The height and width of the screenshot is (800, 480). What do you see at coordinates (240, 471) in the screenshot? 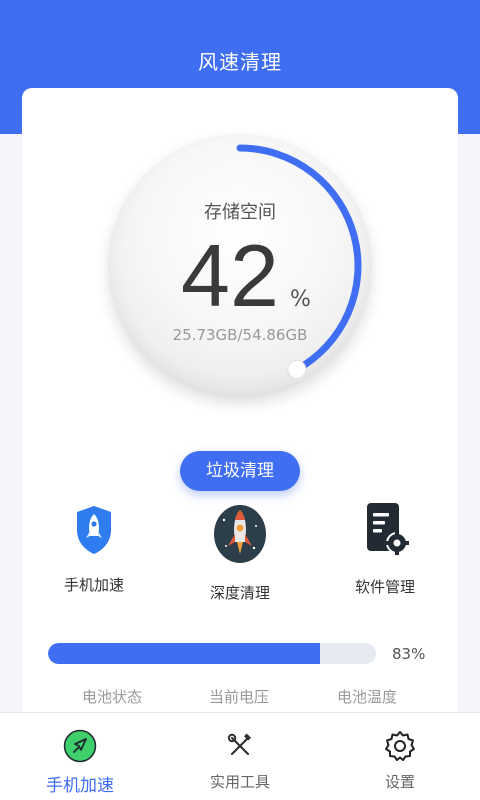
I see `junk-clean-button: 垃圾清理` at bounding box center [240, 471].